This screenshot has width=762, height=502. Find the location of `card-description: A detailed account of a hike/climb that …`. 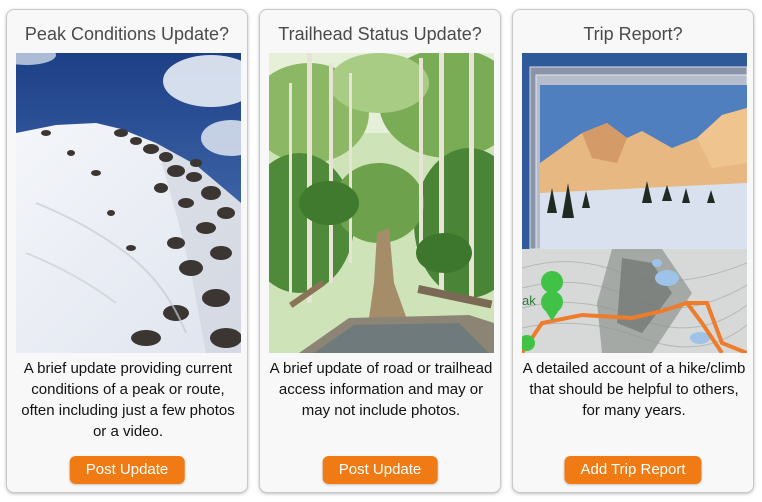

card-description: A detailed account of a hike/climb that … is located at coordinates (634, 389).